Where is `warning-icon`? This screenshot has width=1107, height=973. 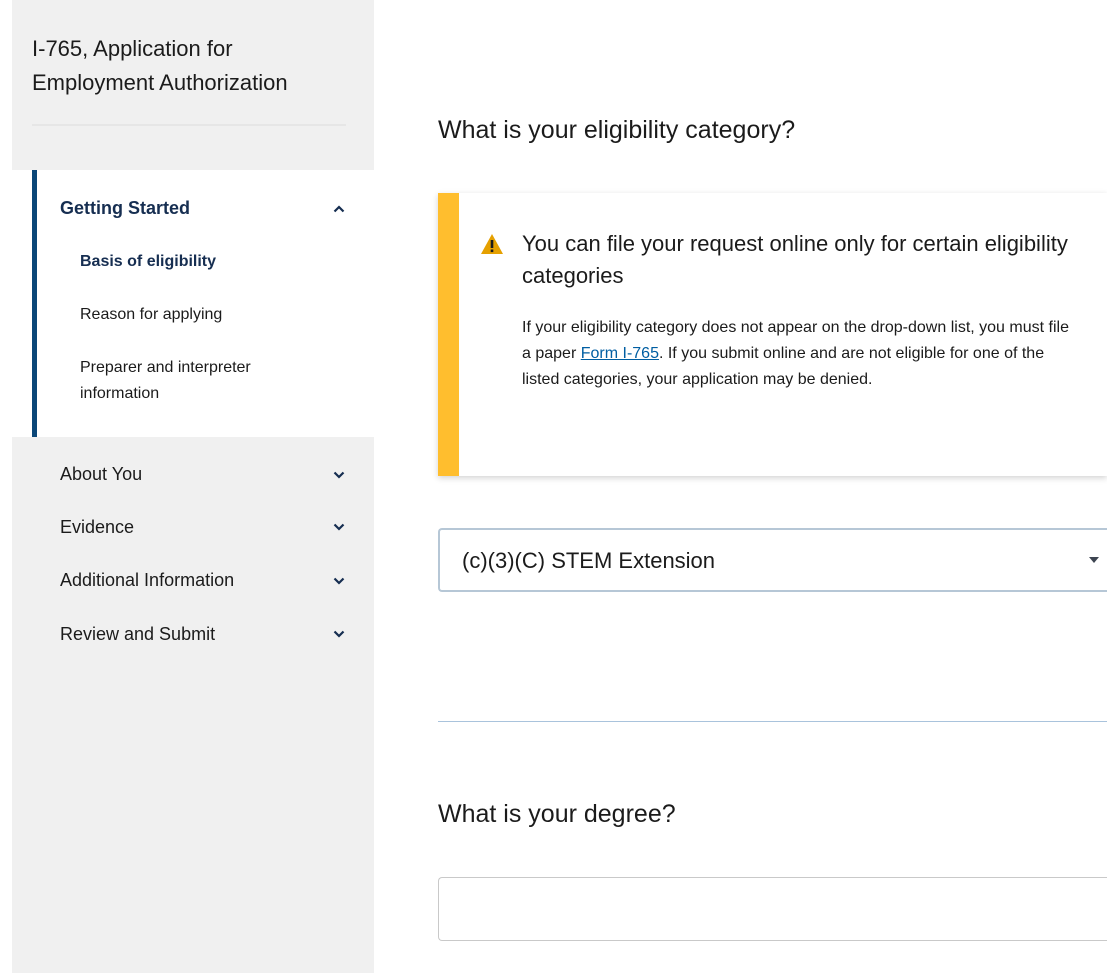
warning-icon is located at coordinates (492, 244).